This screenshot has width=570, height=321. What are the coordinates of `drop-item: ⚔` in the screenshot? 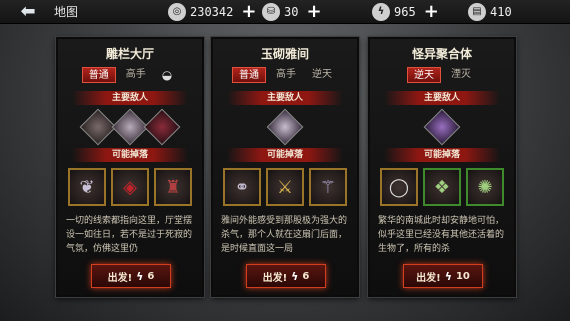 It's located at (285, 187).